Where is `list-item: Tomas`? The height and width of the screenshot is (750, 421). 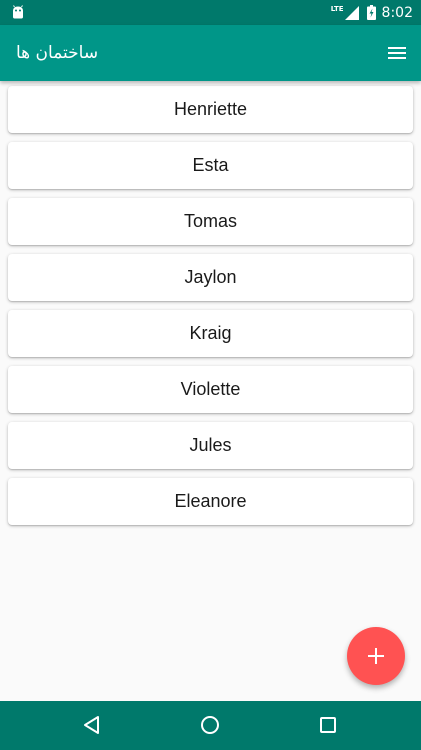 list-item: Tomas is located at coordinates (210, 221).